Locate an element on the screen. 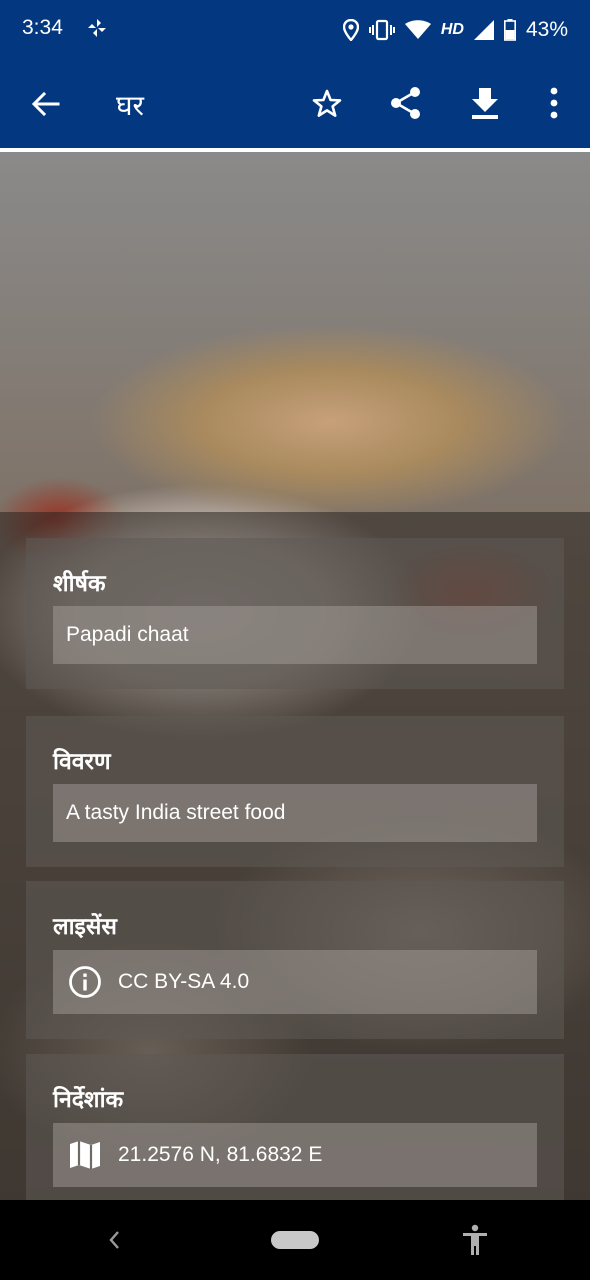  coordinates-card: निर्देशांक 21.2576 N, 81.6832 E is located at coordinates (295, 1127).